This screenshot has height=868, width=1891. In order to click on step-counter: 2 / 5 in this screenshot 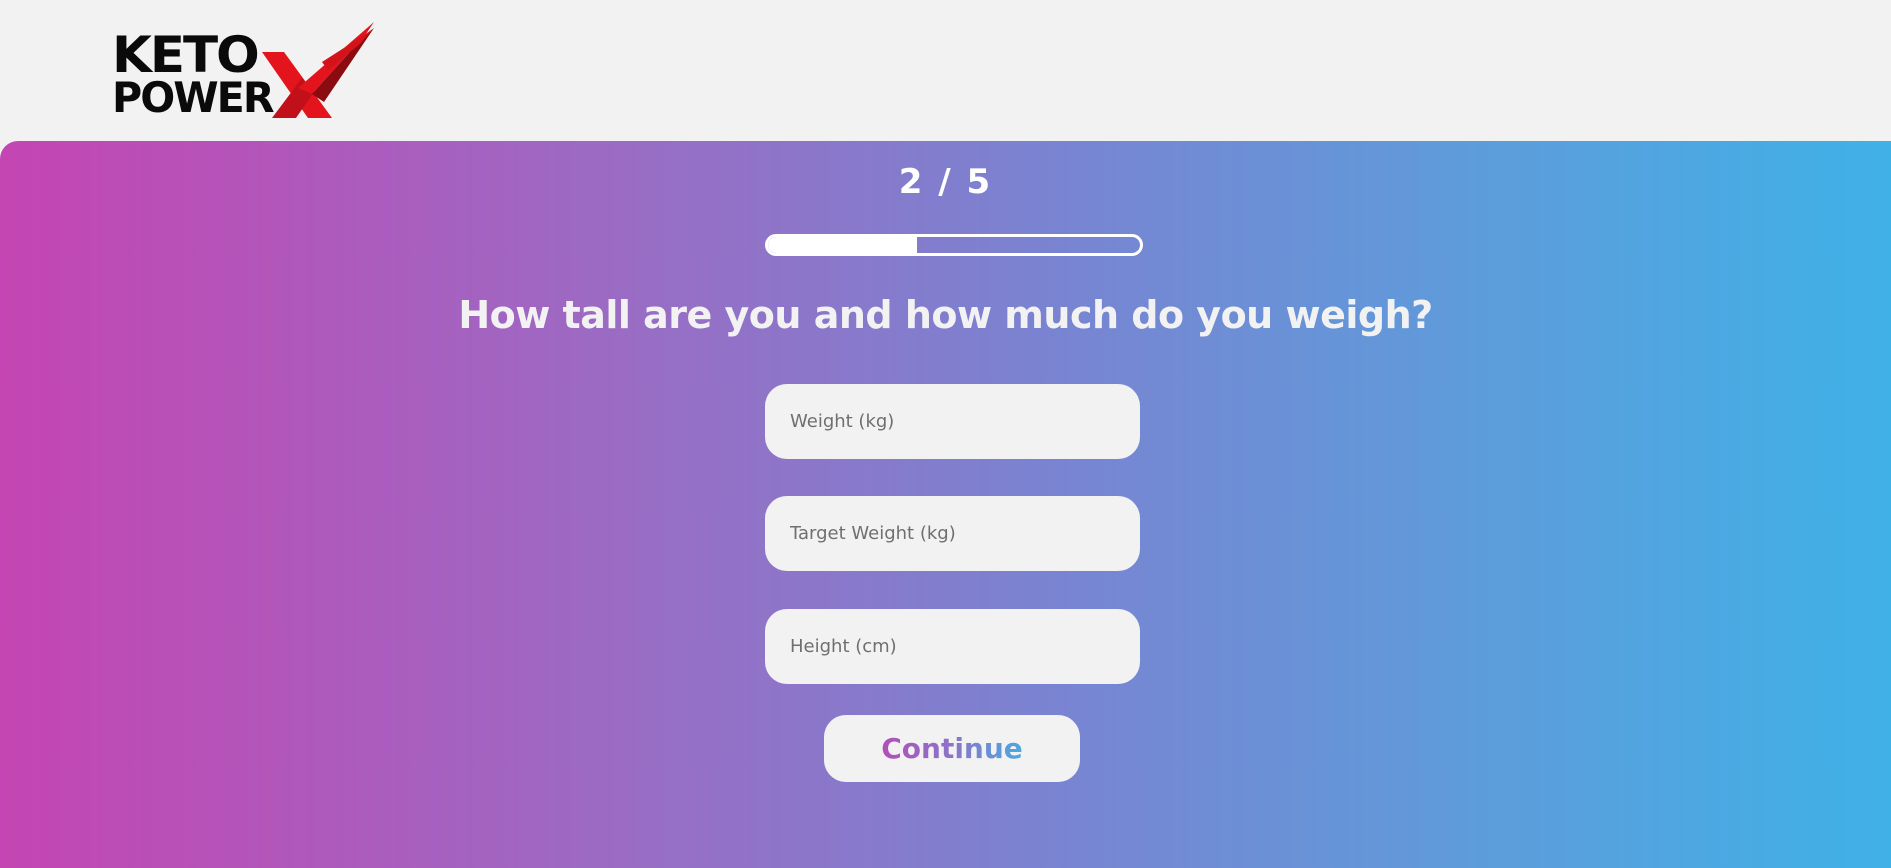, I will do `click(945, 182)`.